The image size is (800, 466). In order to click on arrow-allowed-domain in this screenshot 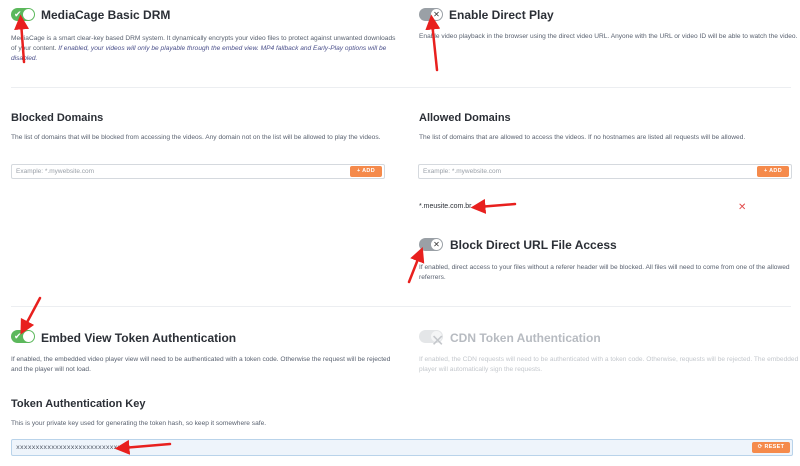, I will do `click(493, 206)`.